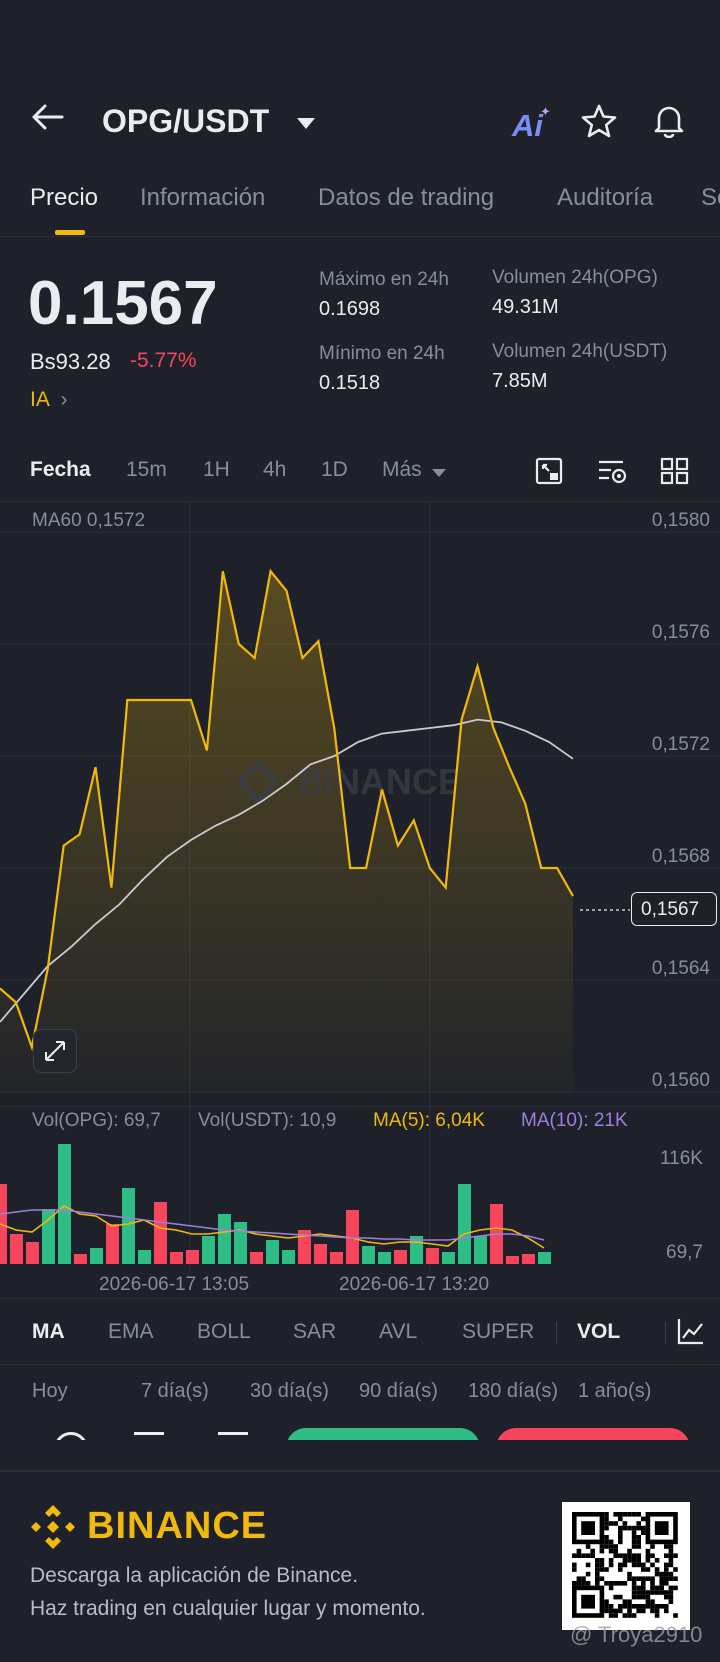  I want to click on vol-quote-value: 7.85M, so click(520, 381).